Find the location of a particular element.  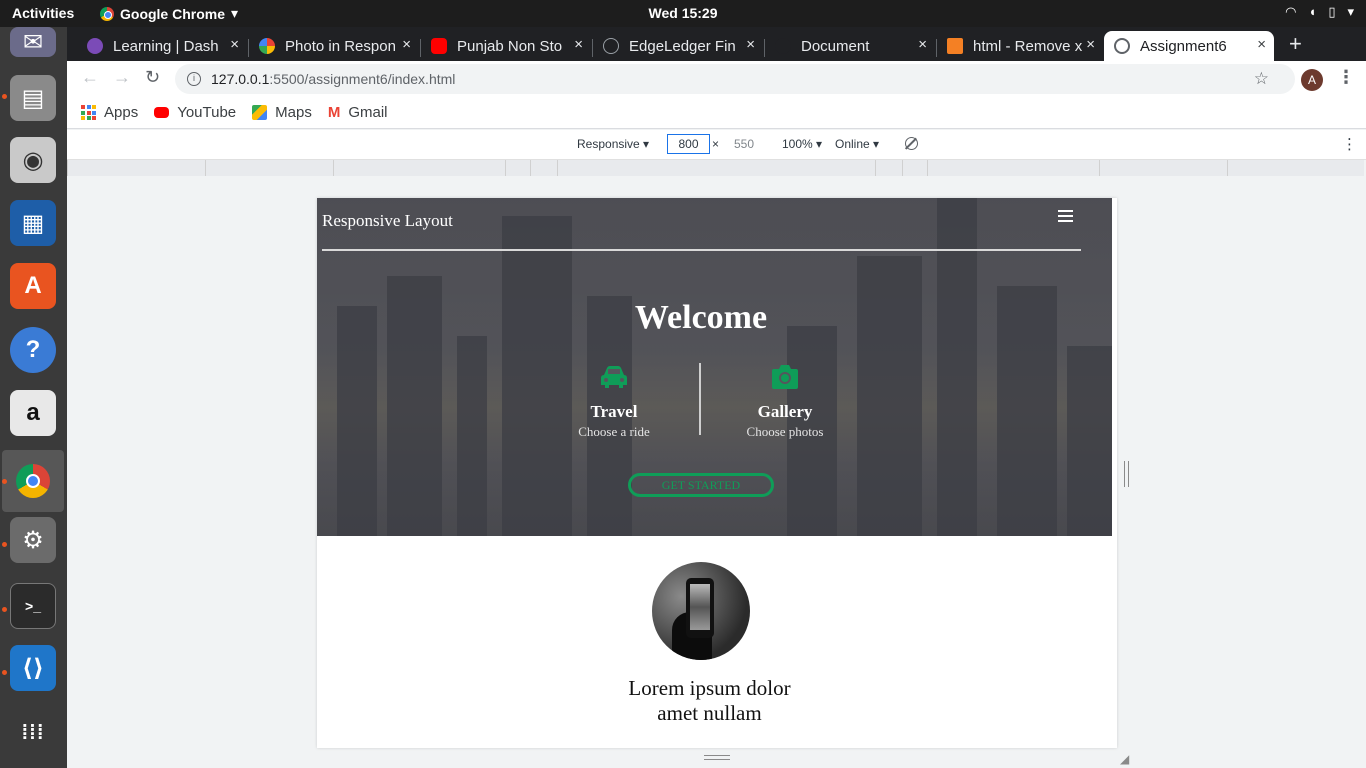

amazon-icon: a is located at coordinates (33, 413).